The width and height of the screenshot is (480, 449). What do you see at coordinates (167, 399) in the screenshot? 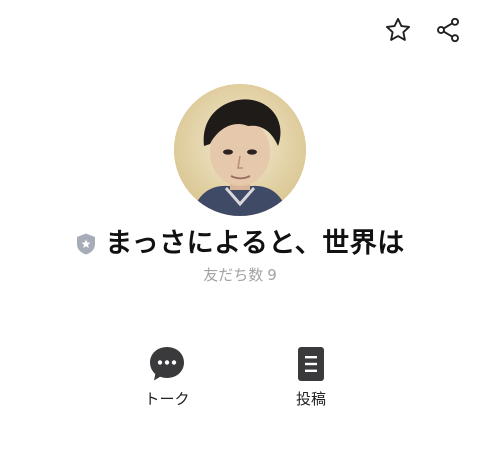
I see `talk-label: トーク` at bounding box center [167, 399].